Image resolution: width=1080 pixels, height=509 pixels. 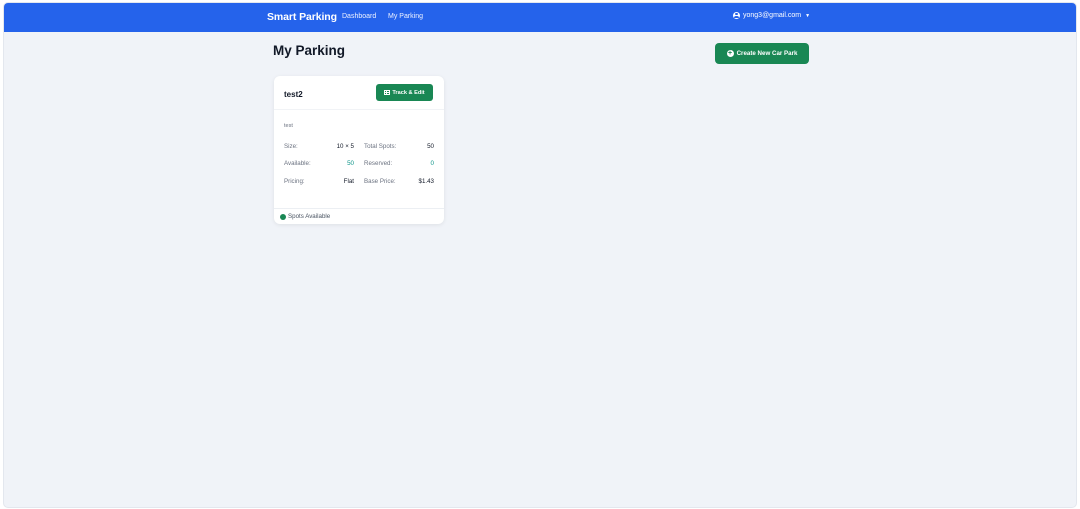 I want to click on card-header: test2 Track & Edit, so click(x=359, y=93).